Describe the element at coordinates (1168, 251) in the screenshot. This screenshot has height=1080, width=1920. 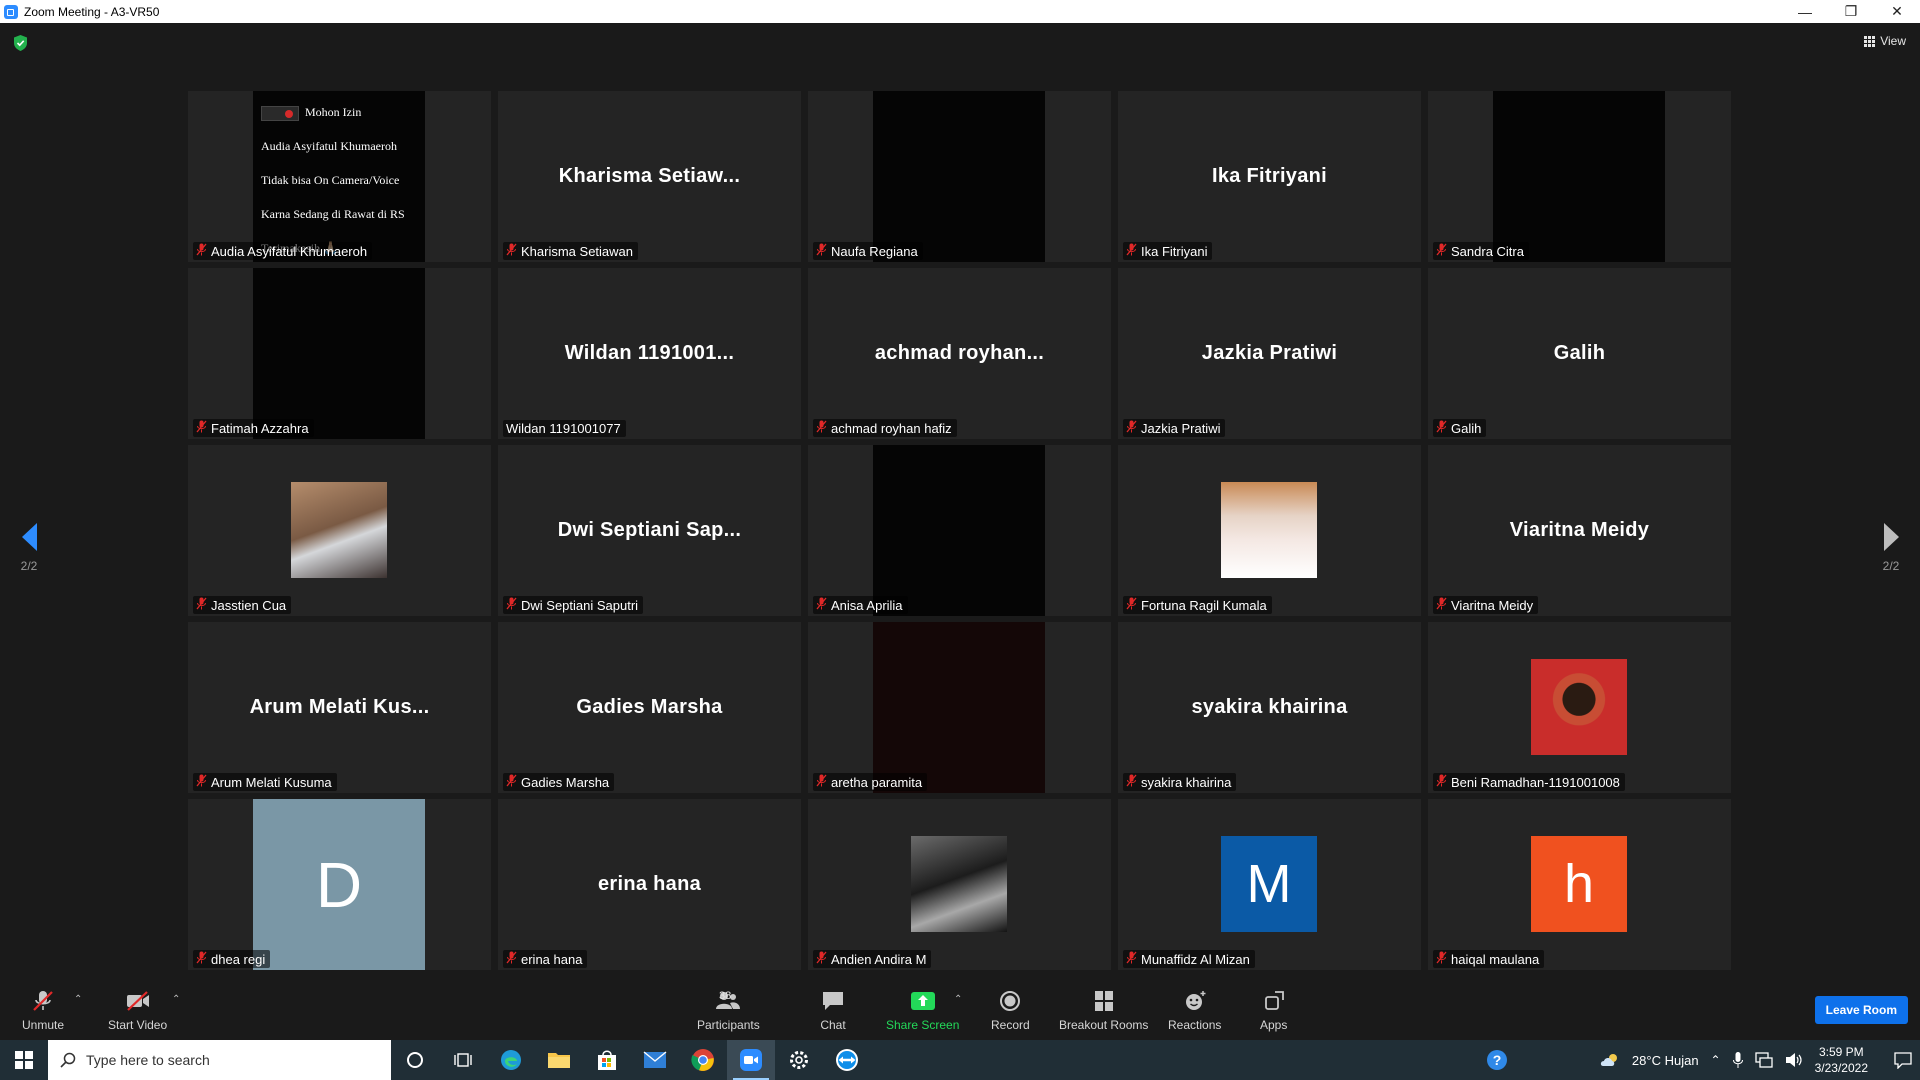
I see `participant-name-label: Ika Fitriyani` at that location.